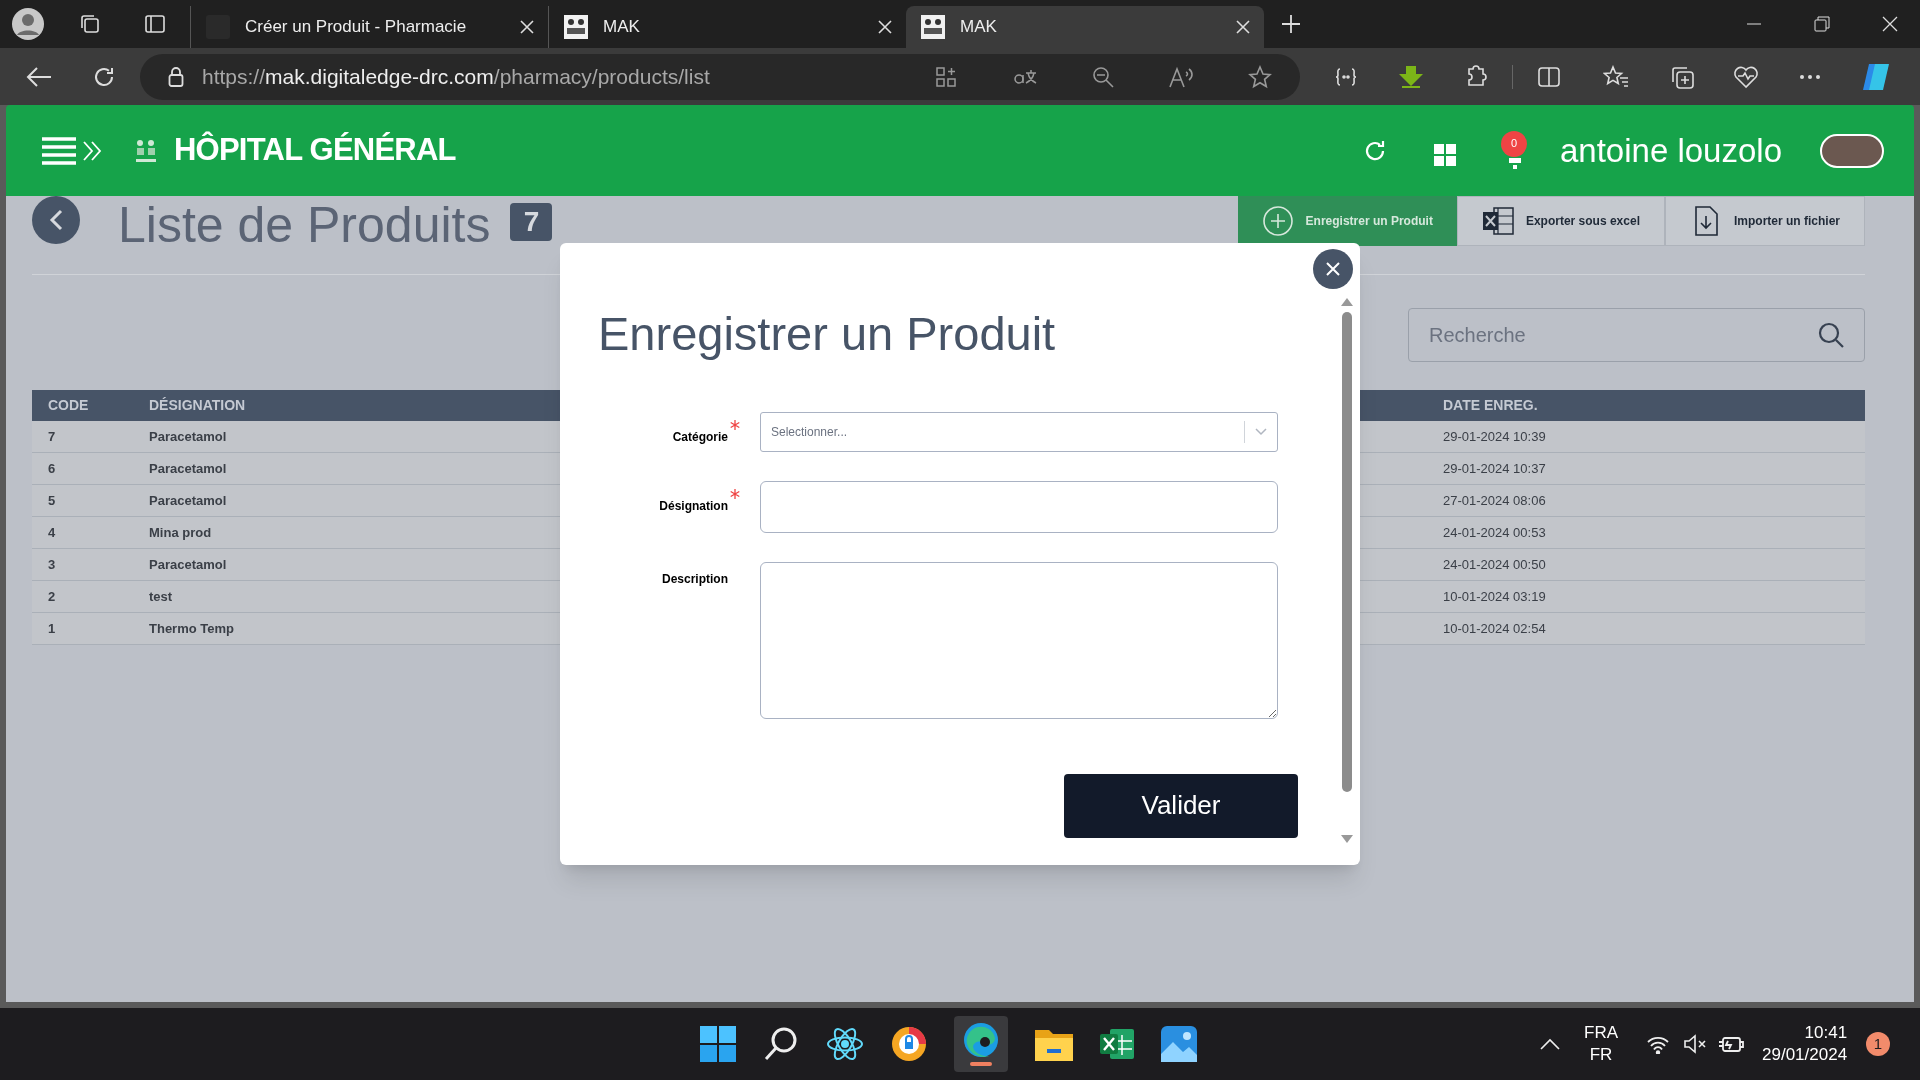 The height and width of the screenshot is (1080, 1920). What do you see at coordinates (1852, 150) in the screenshot?
I see `avatar-placeholder` at bounding box center [1852, 150].